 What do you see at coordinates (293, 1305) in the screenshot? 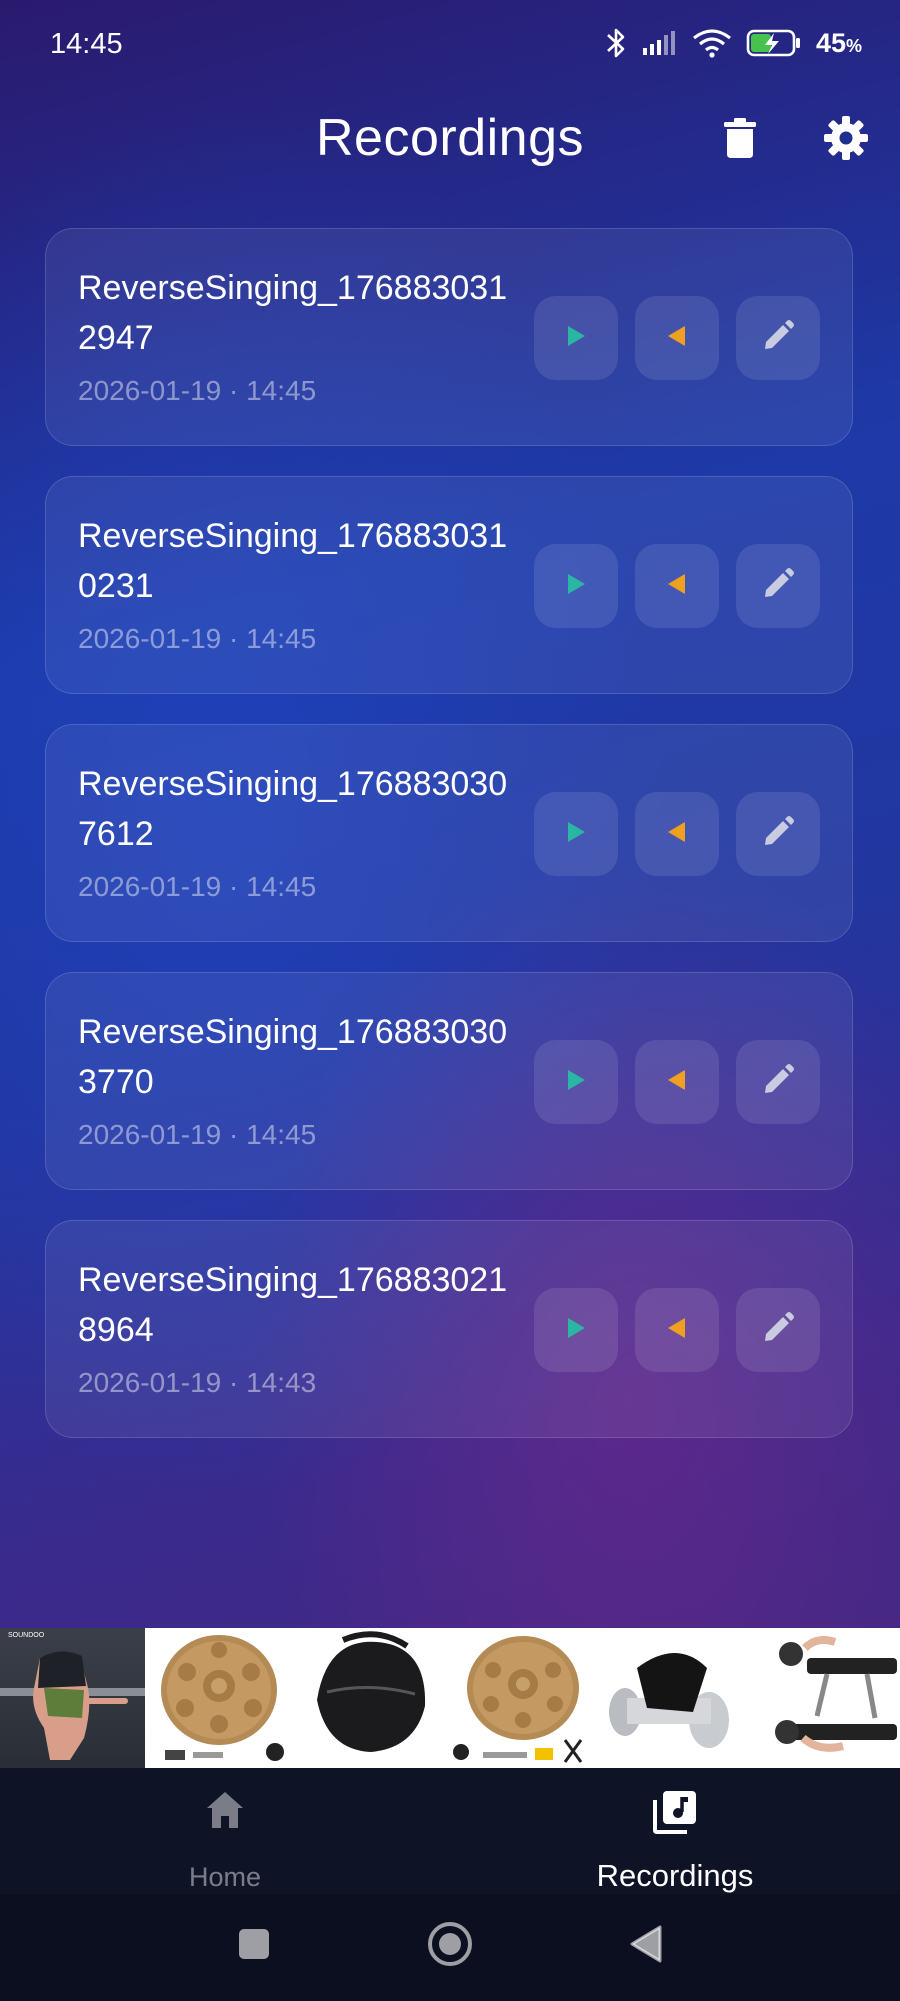
I see `recording-name: ReverseSinging_1768830218964` at bounding box center [293, 1305].